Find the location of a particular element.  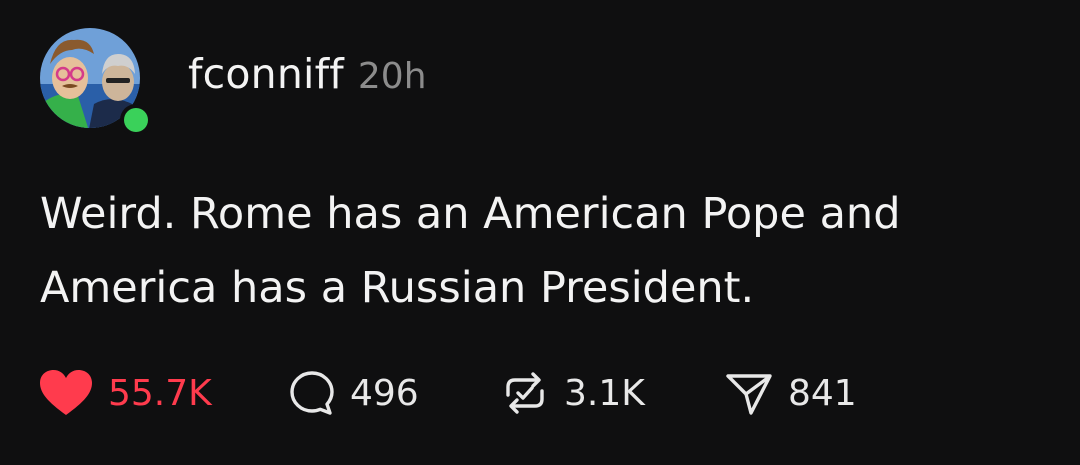

share-count: 841 is located at coordinates (822, 393).